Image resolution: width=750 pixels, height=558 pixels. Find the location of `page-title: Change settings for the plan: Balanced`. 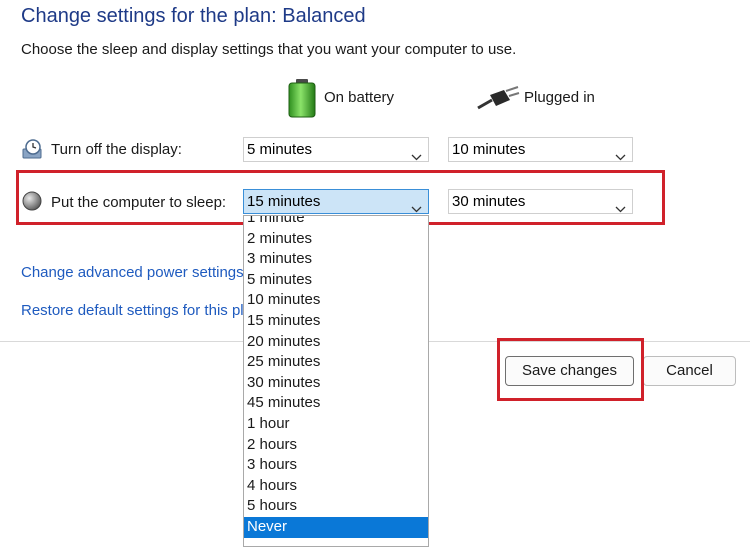

page-title: Change settings for the plan: Balanced is located at coordinates (193, 16).